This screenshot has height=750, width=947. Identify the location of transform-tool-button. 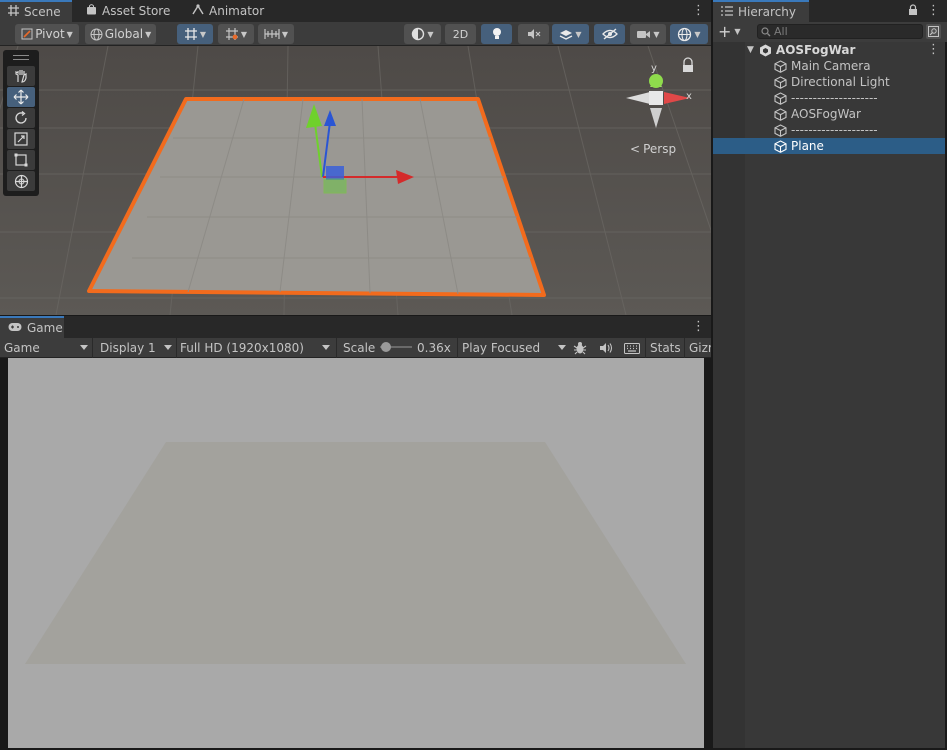
(21, 181).